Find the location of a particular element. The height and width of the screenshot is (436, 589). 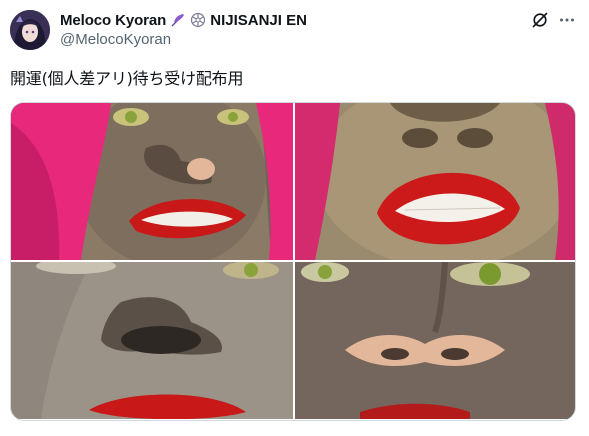

name-row: Meloco Kyoran NIJISANJI EN is located at coordinates (183, 20).